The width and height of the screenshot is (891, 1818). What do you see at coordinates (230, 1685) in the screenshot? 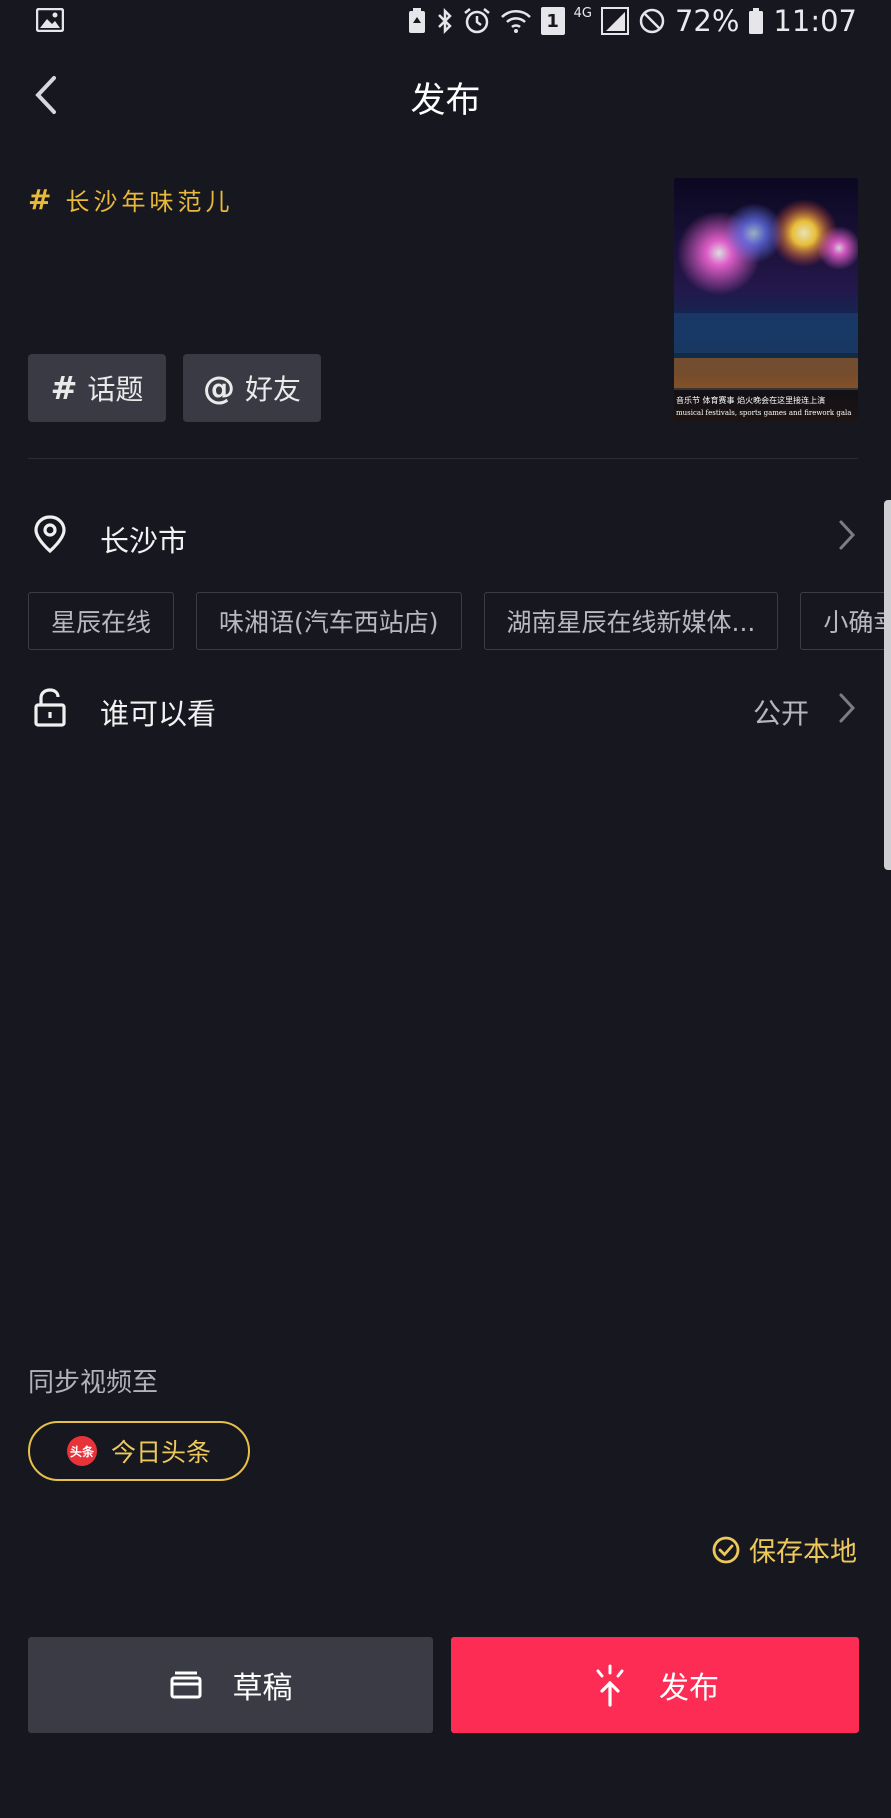
I see `draft-button: 草稿` at bounding box center [230, 1685].